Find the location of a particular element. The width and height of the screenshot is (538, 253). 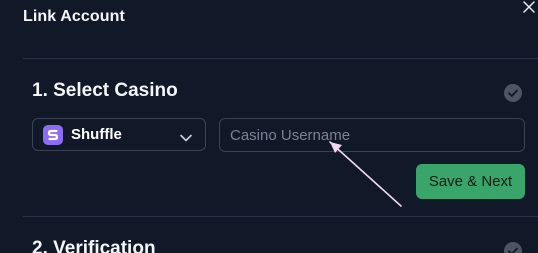

chevron-down-icon is located at coordinates (186, 139).